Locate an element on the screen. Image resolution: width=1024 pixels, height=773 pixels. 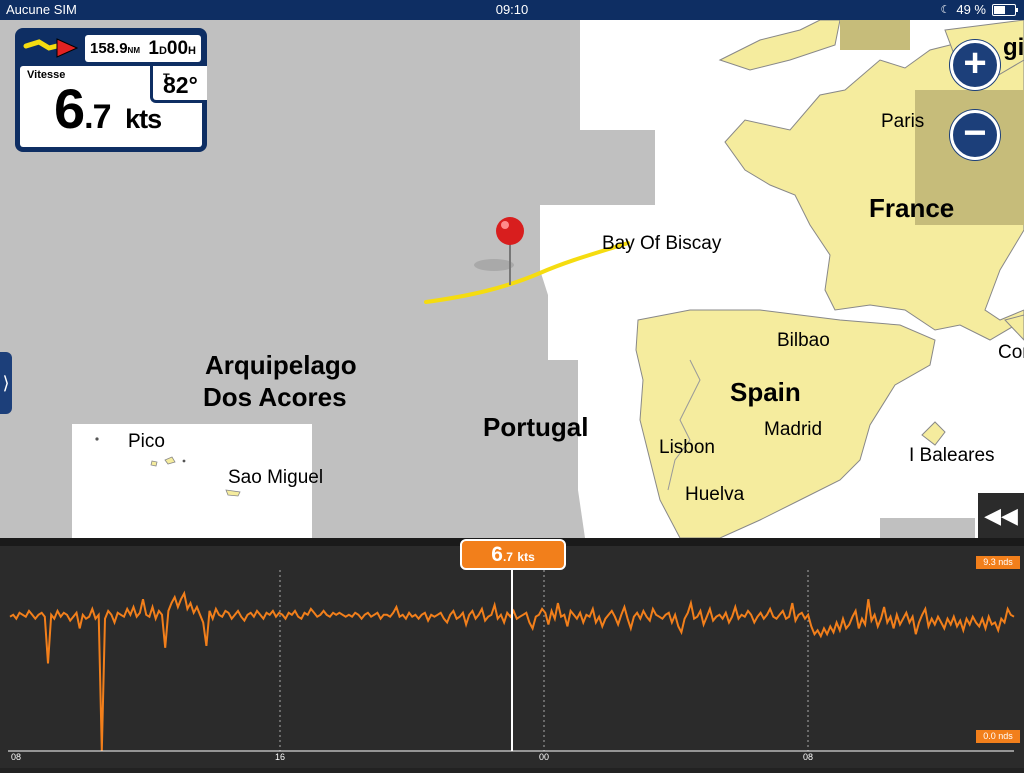
label-belgium-partial: gi is located at coordinates (1013, 47).